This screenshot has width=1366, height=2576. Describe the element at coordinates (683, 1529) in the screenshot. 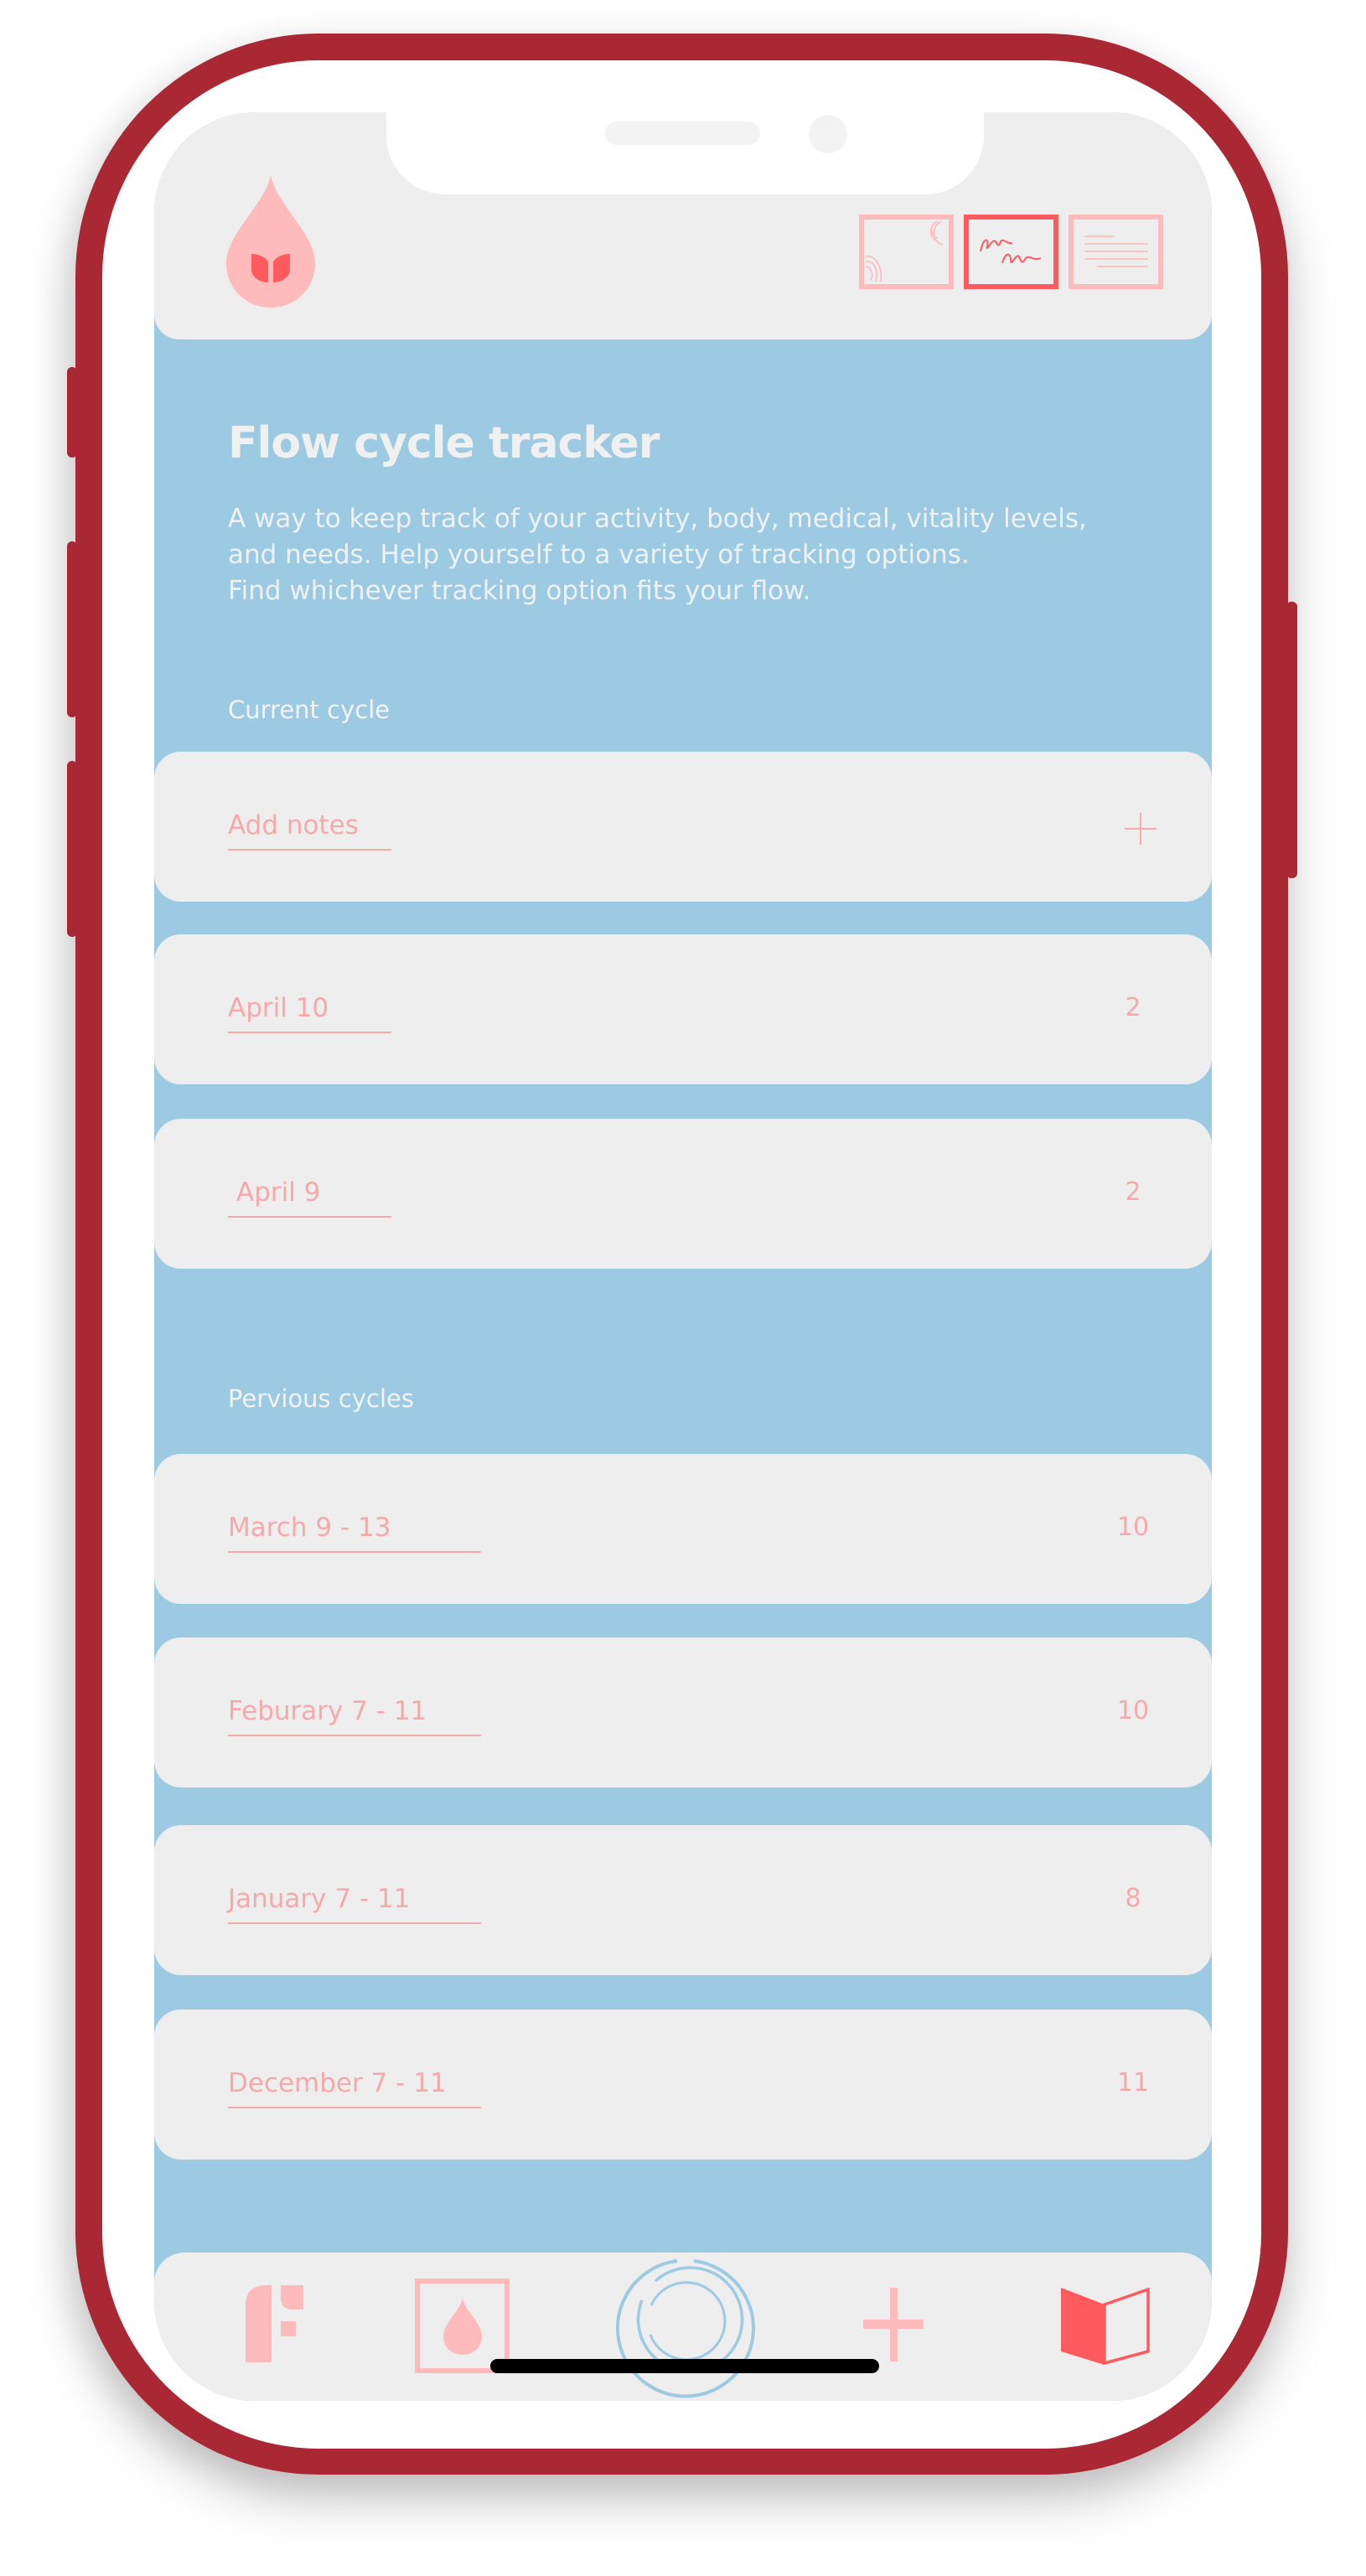

I see `previous-cycle-entry: March 9 - 13 10` at that location.